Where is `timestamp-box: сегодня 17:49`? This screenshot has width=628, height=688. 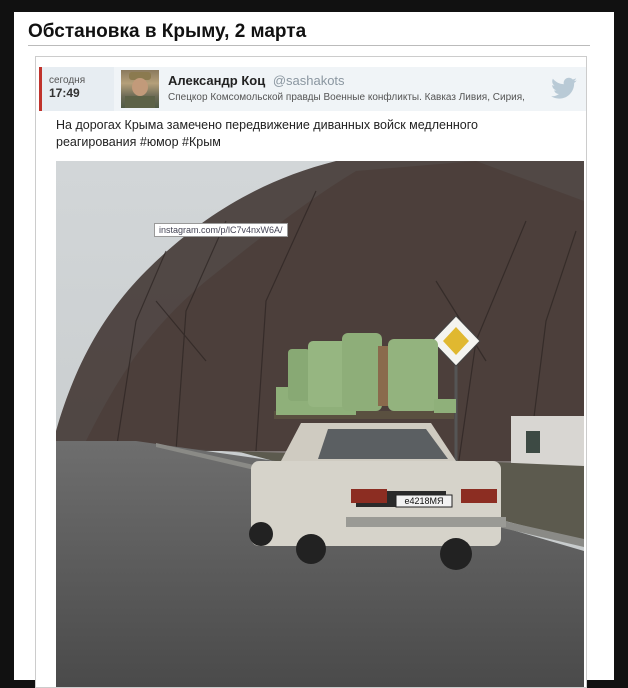 timestamp-box: сегодня 17:49 is located at coordinates (76, 89).